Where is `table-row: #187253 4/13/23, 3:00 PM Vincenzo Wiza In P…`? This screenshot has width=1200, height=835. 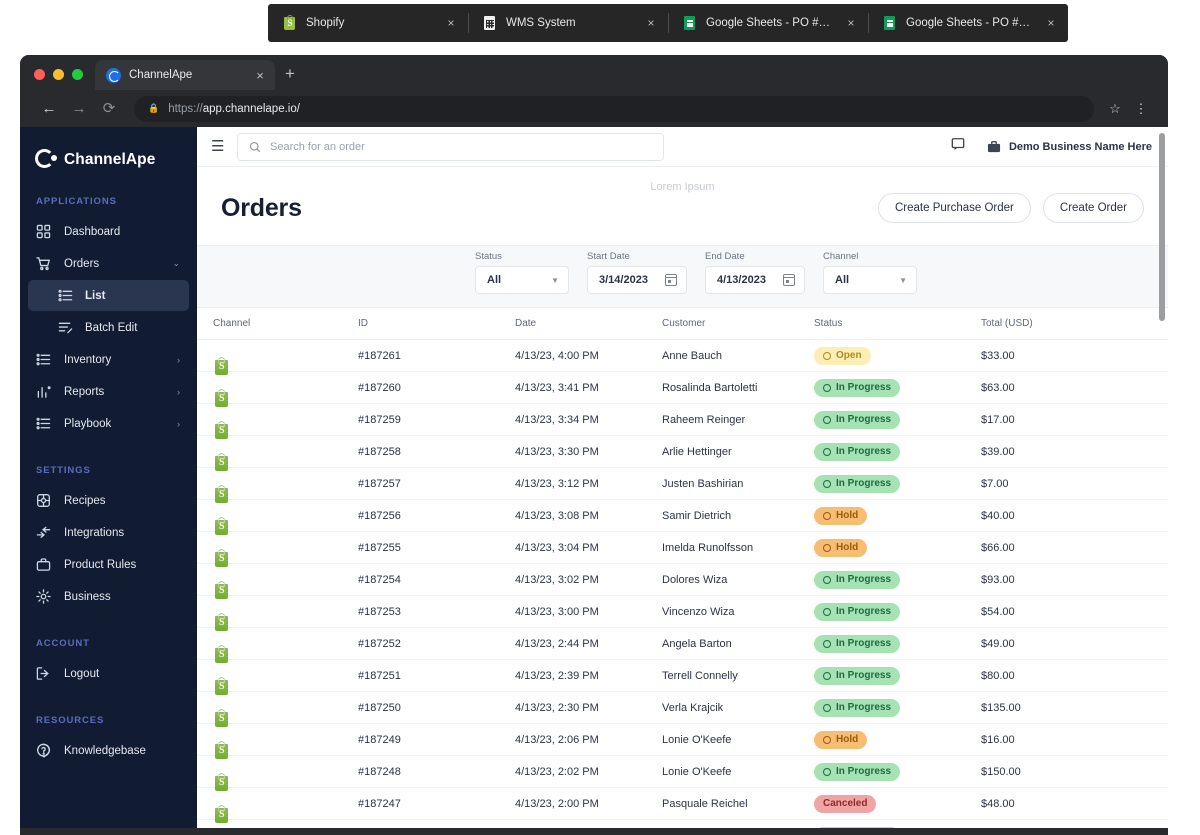
table-row: #187253 4/13/23, 3:00 PM Vincenzo Wiza In P… is located at coordinates (682, 613).